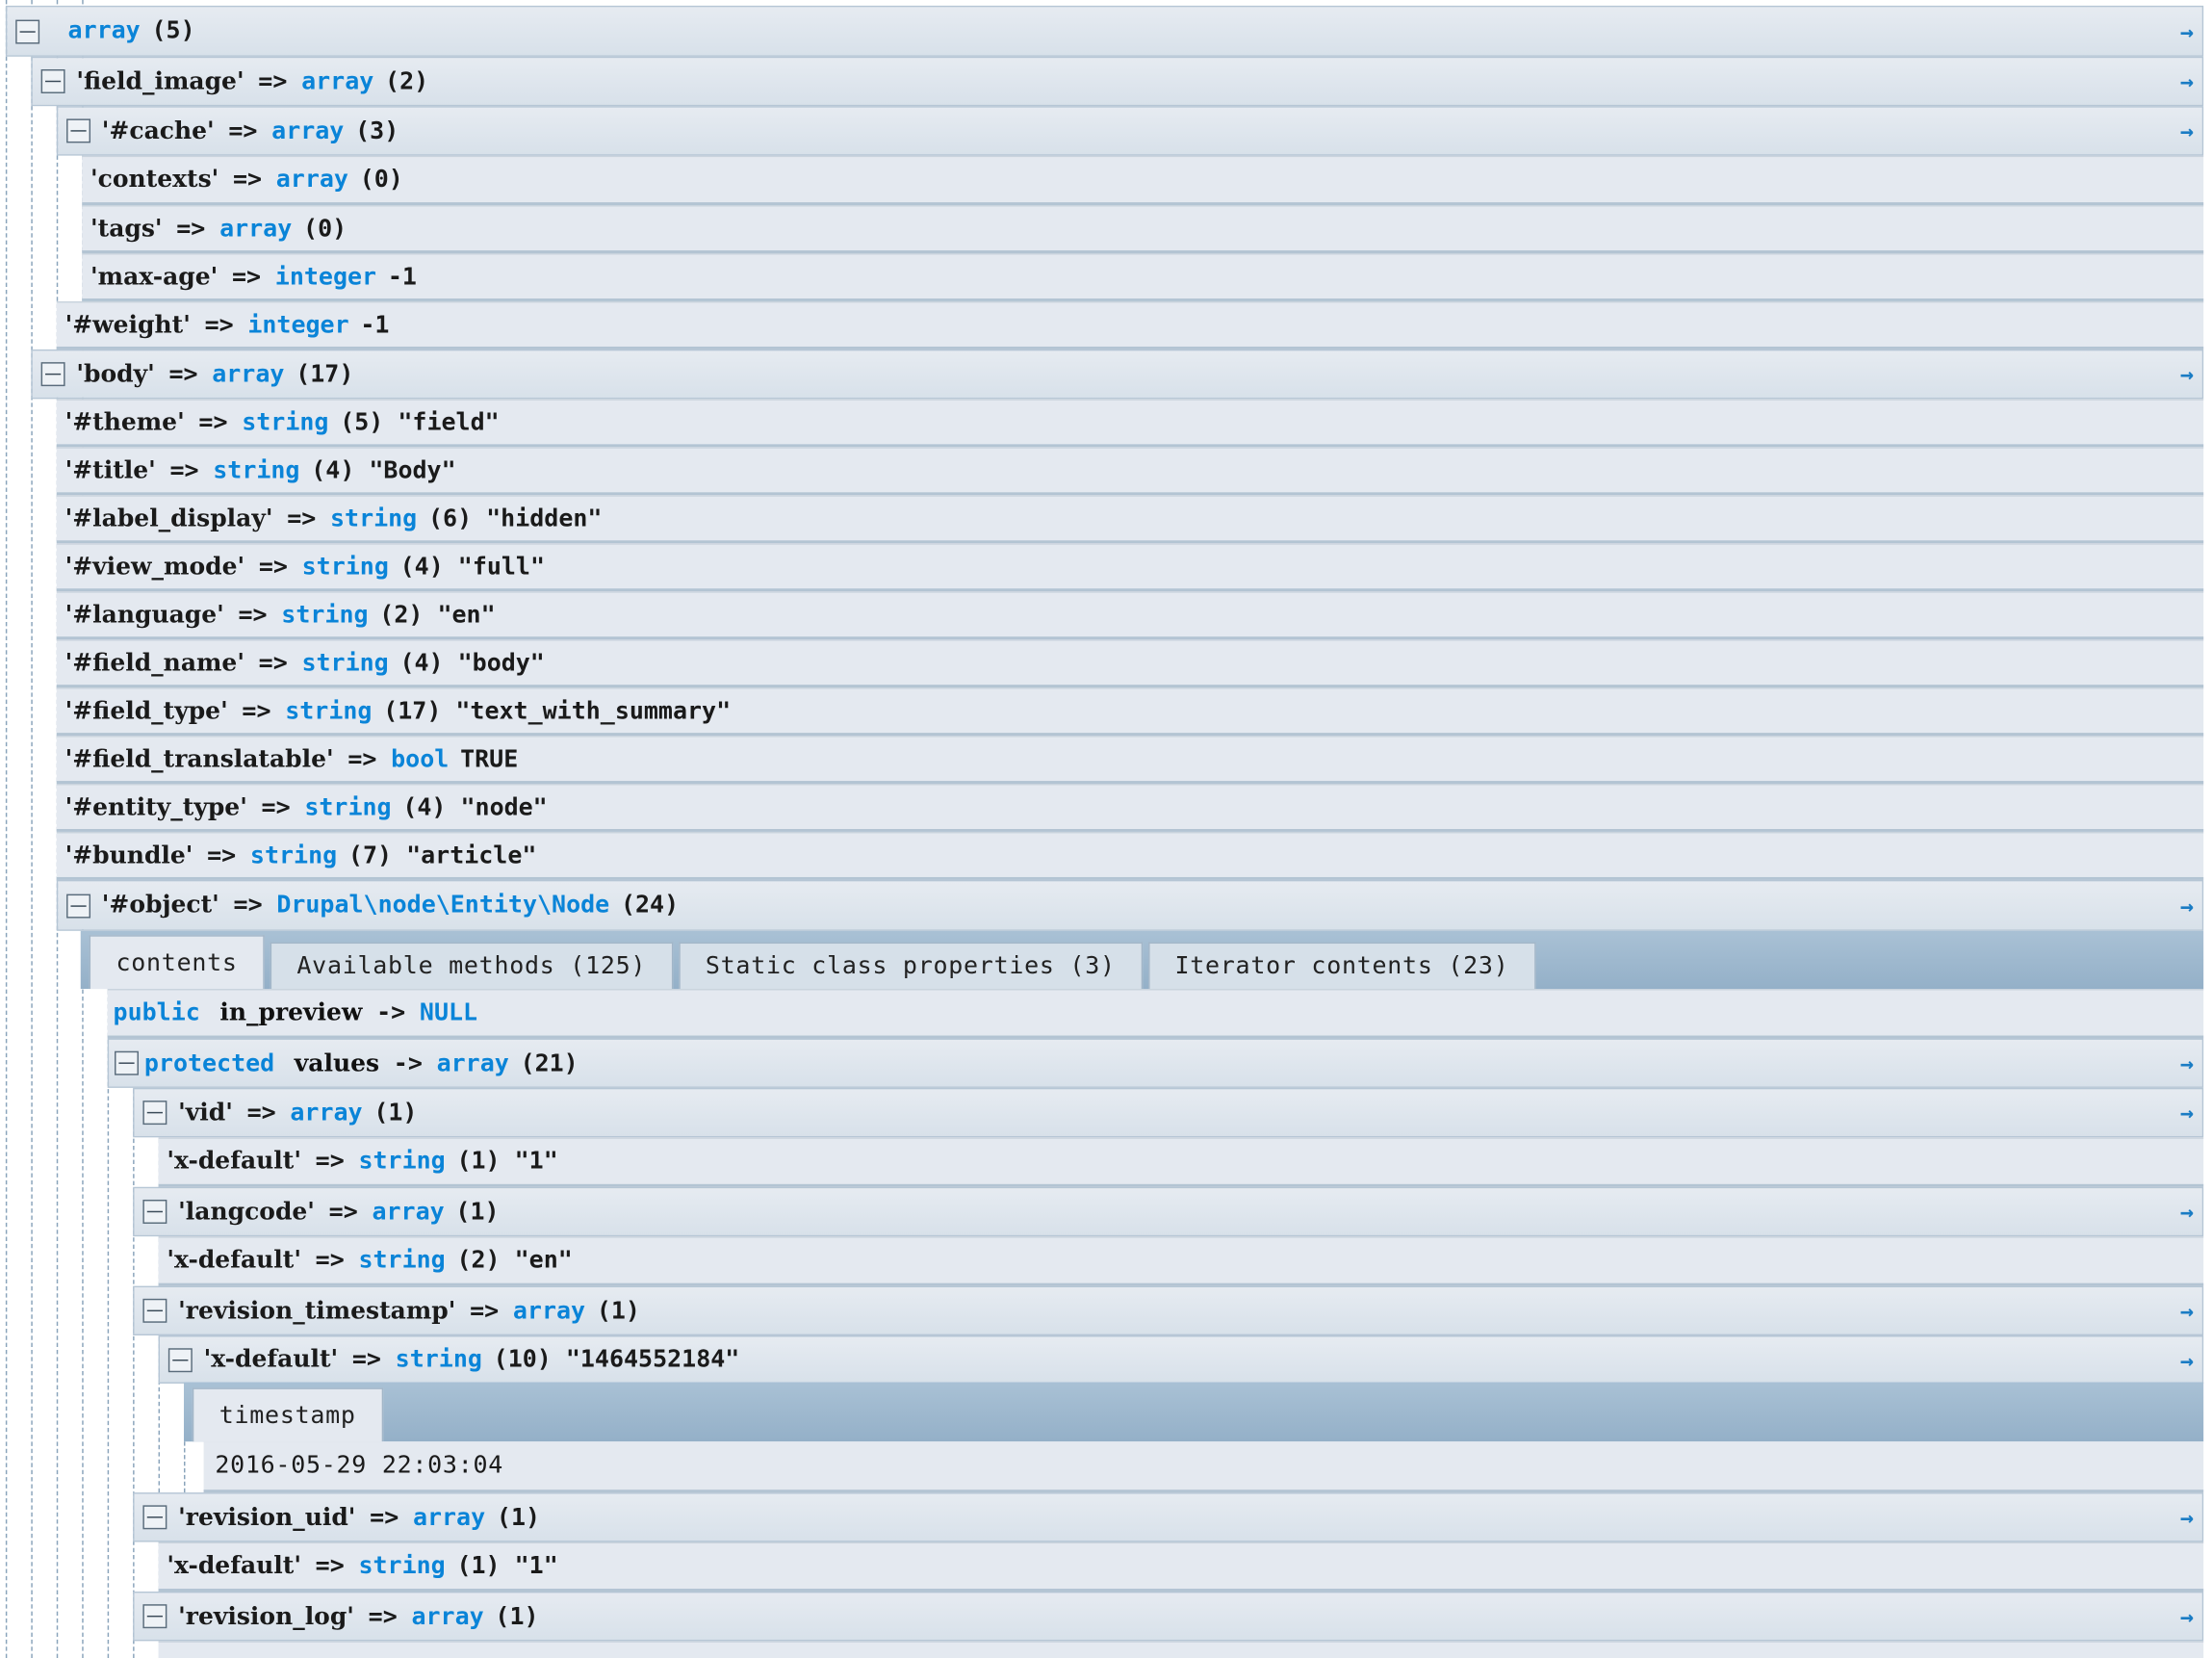  What do you see at coordinates (325, 276) in the screenshot?
I see `row-type: integer` at bounding box center [325, 276].